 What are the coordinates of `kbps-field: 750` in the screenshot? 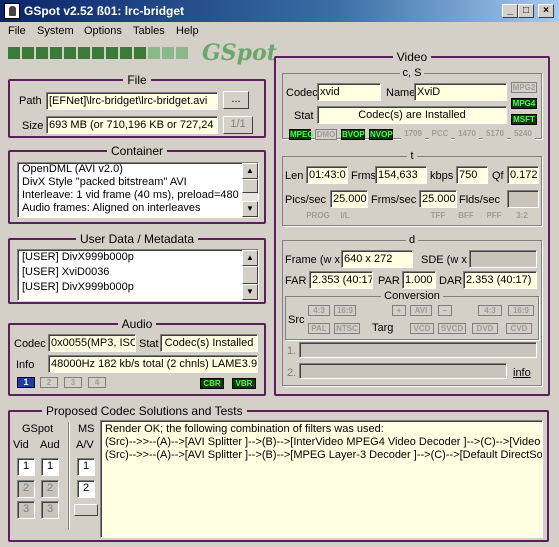 It's located at (472, 175).